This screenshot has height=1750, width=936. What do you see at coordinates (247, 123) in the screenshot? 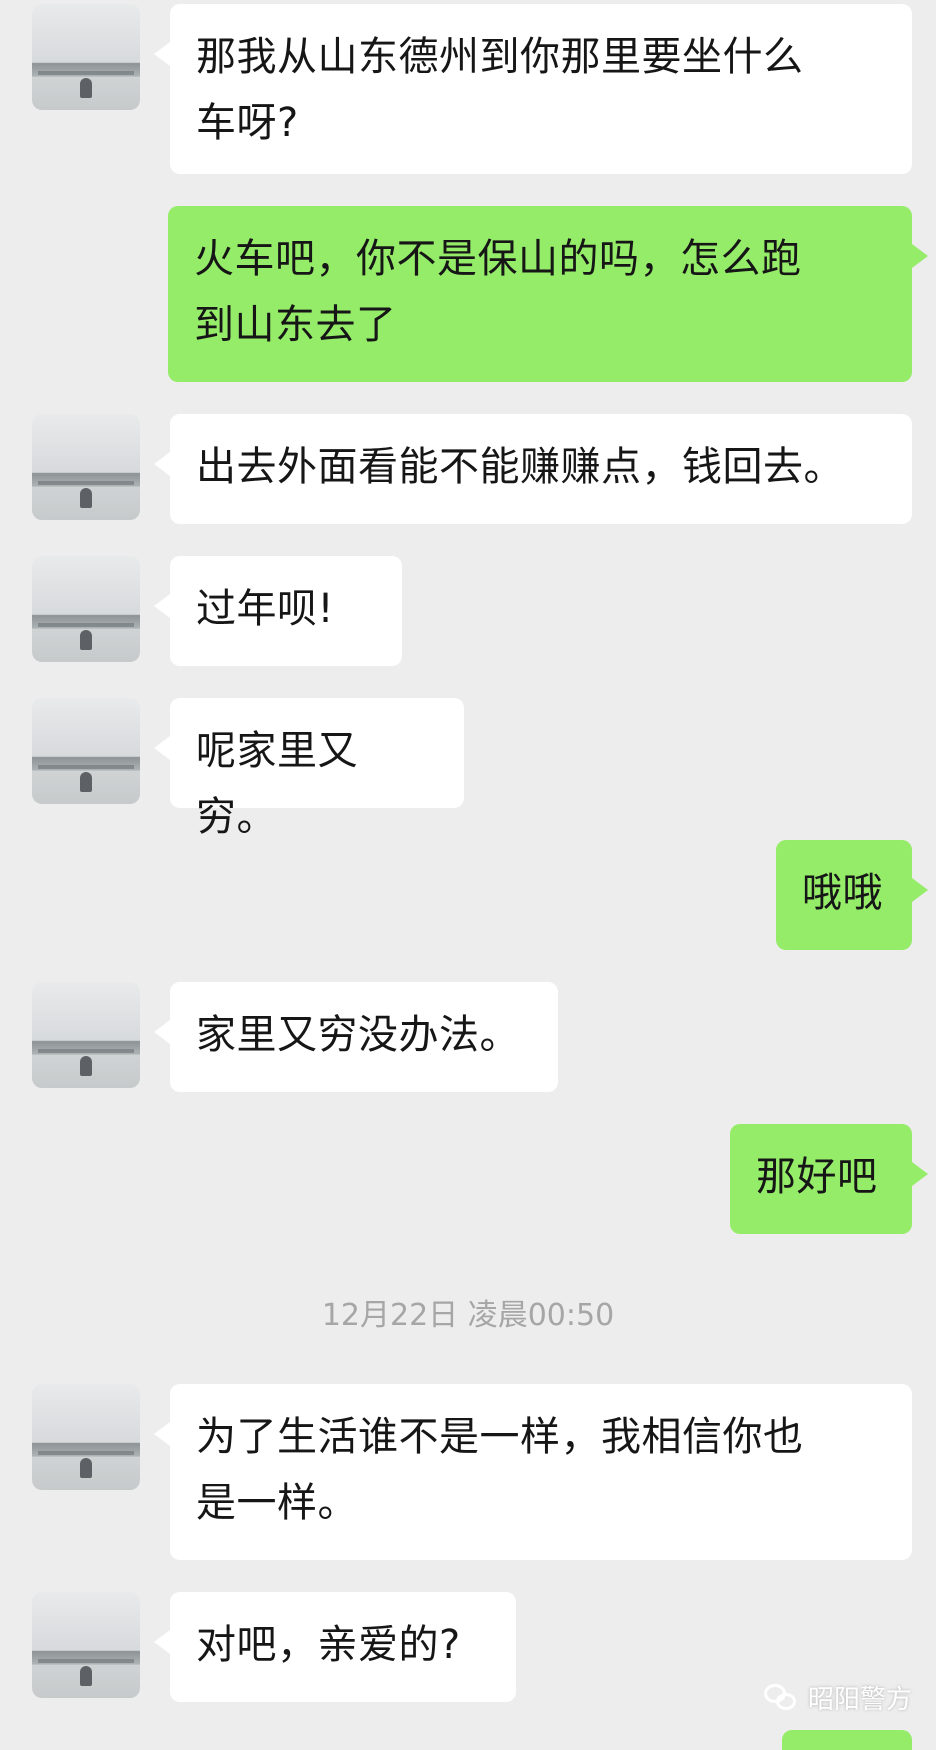
I see `message-line: 车呀?` at bounding box center [247, 123].